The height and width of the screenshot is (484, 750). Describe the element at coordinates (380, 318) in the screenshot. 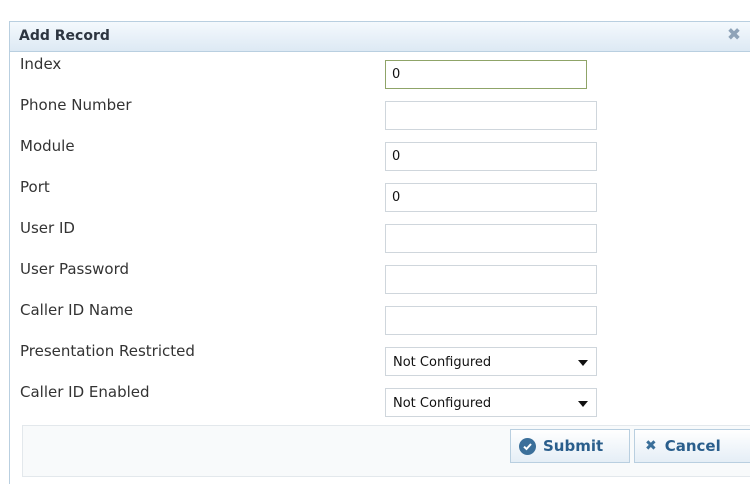

I see `form-row-caller-id-name: Caller ID Name` at that location.